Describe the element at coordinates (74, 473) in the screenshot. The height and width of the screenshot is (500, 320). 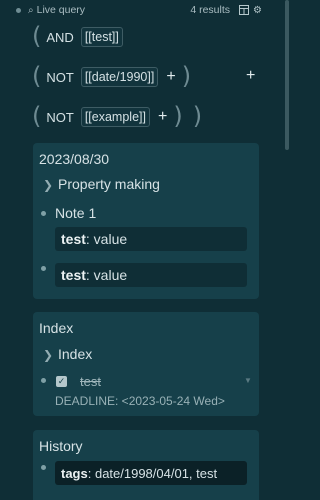
I see `property-key: tags` at that location.